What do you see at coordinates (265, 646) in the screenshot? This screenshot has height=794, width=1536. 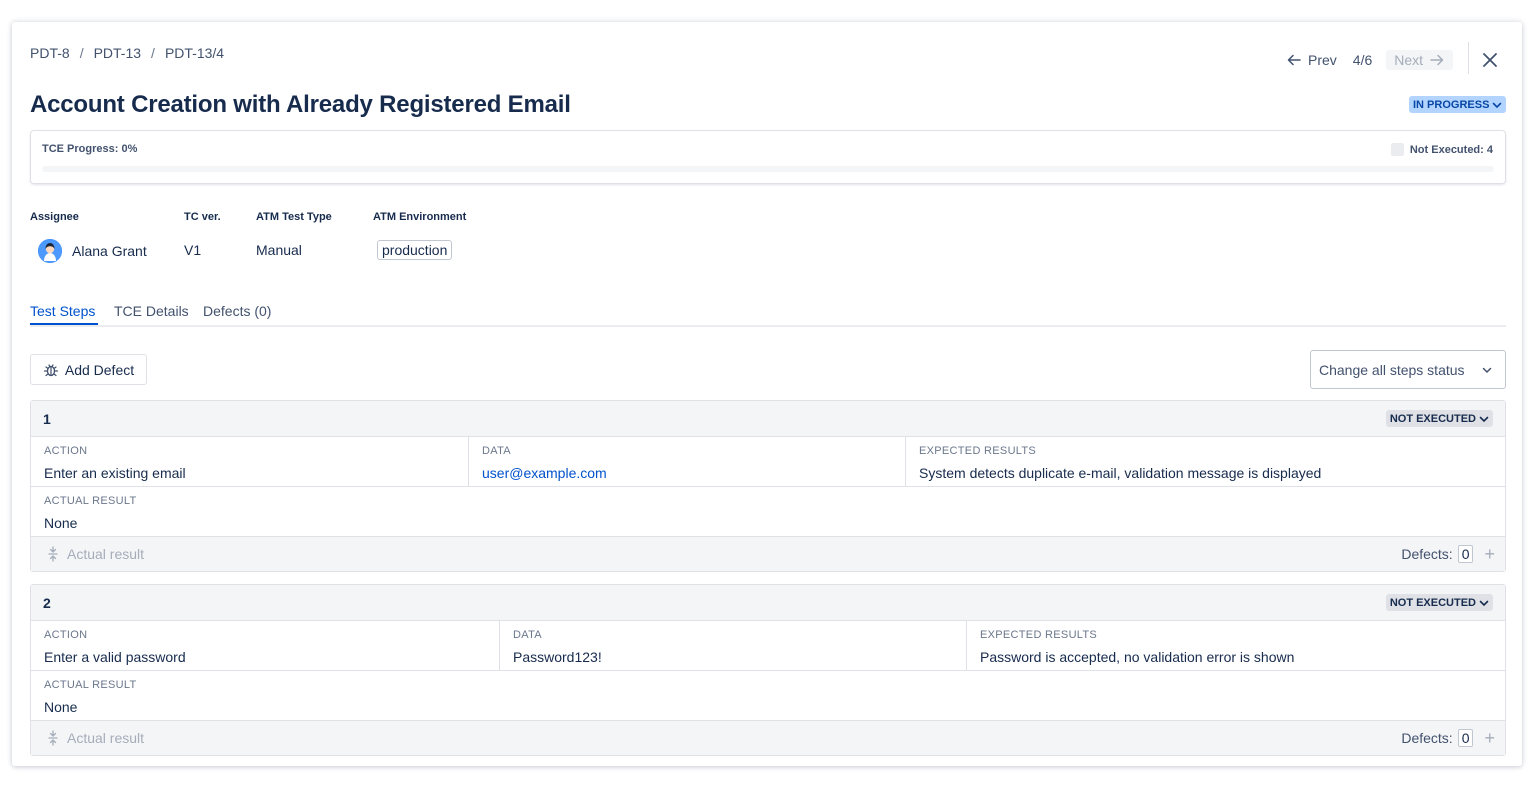 I see `action-cell: ACTION Enter a valid password` at bounding box center [265, 646].